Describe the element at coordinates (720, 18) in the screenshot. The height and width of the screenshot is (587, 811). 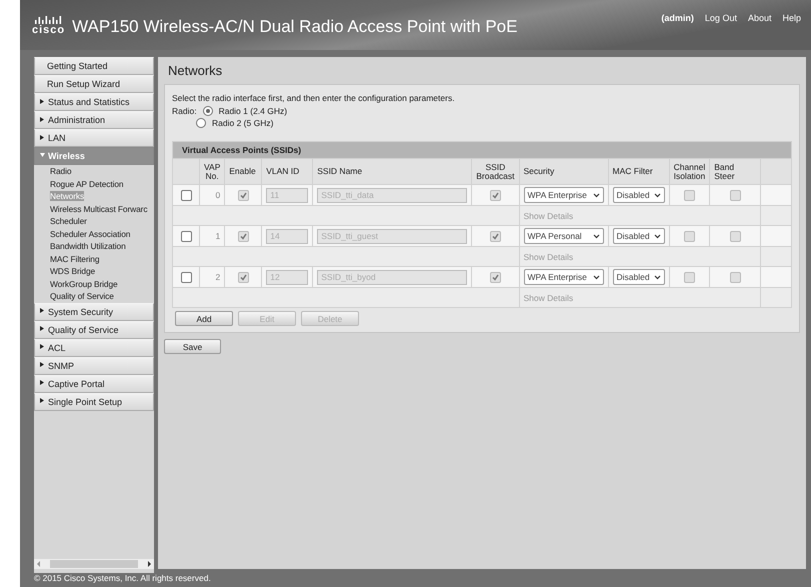
I see `header-link: Log Out` at that location.